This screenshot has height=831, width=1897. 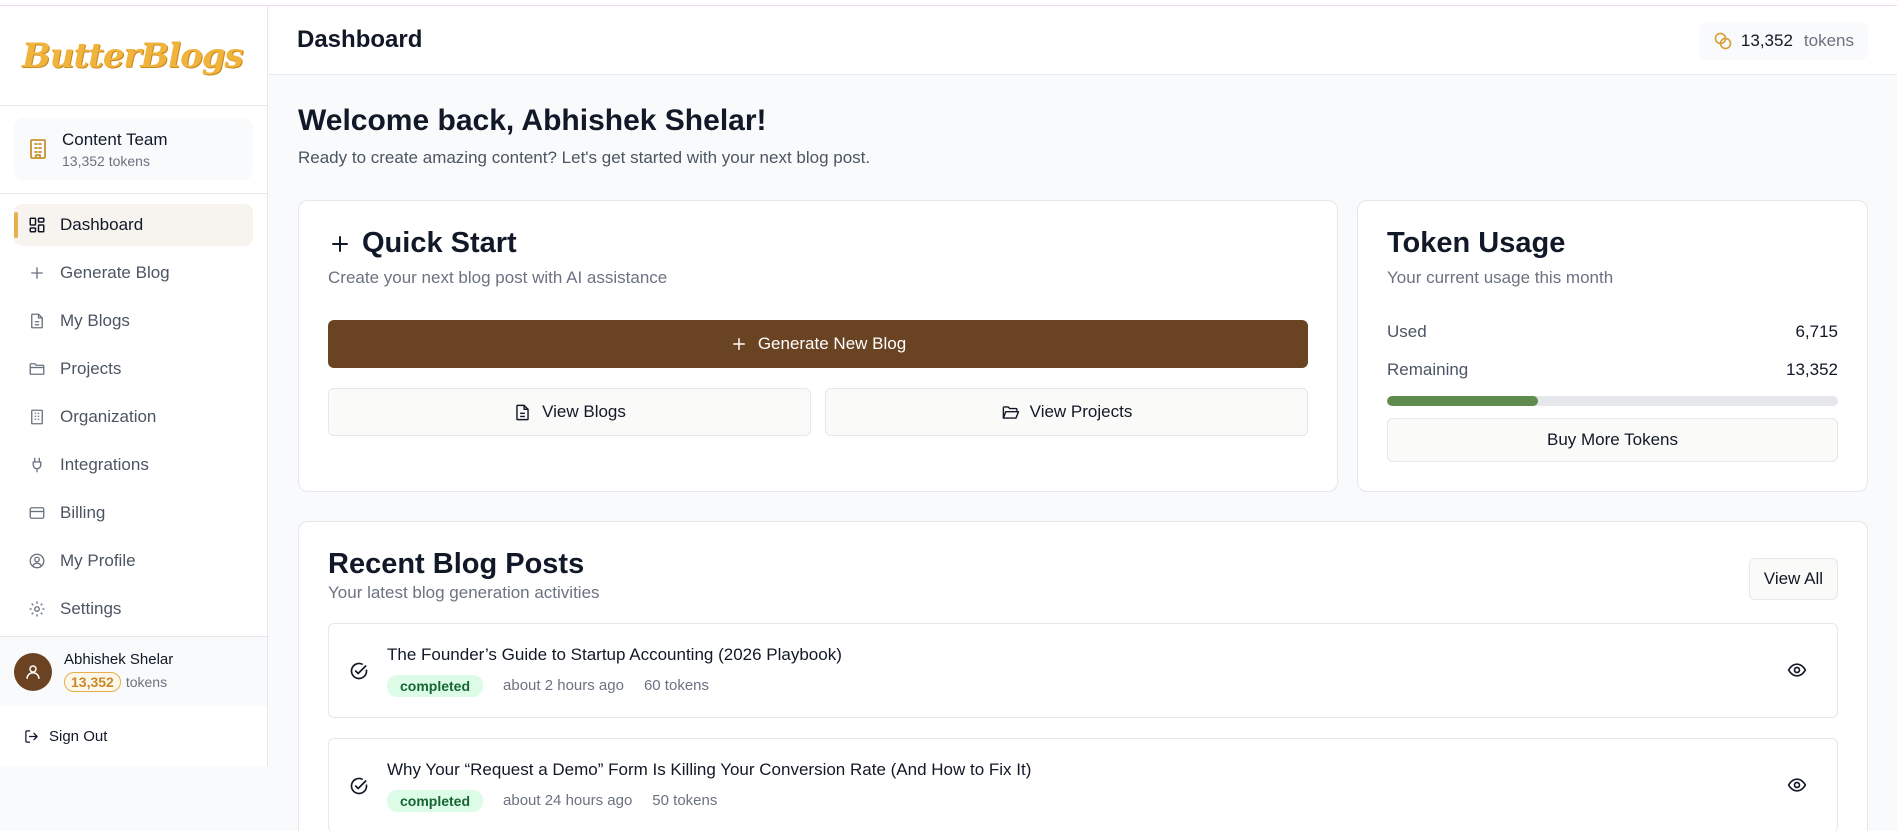 I want to click on token-remaining-label: Remaining, so click(x=1428, y=369).